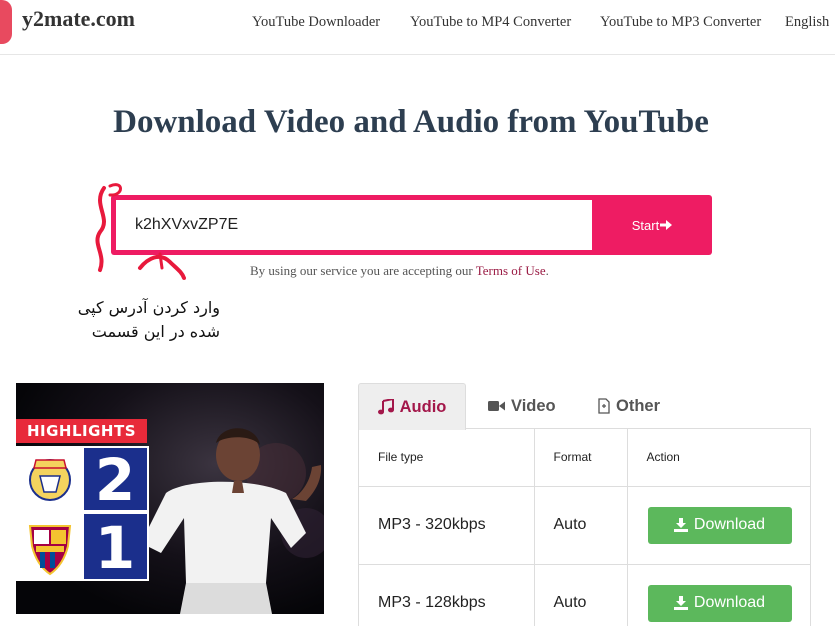 The image size is (835, 626). What do you see at coordinates (584, 406) in the screenshot?
I see `format-tabs: Audio Video Other` at bounding box center [584, 406].